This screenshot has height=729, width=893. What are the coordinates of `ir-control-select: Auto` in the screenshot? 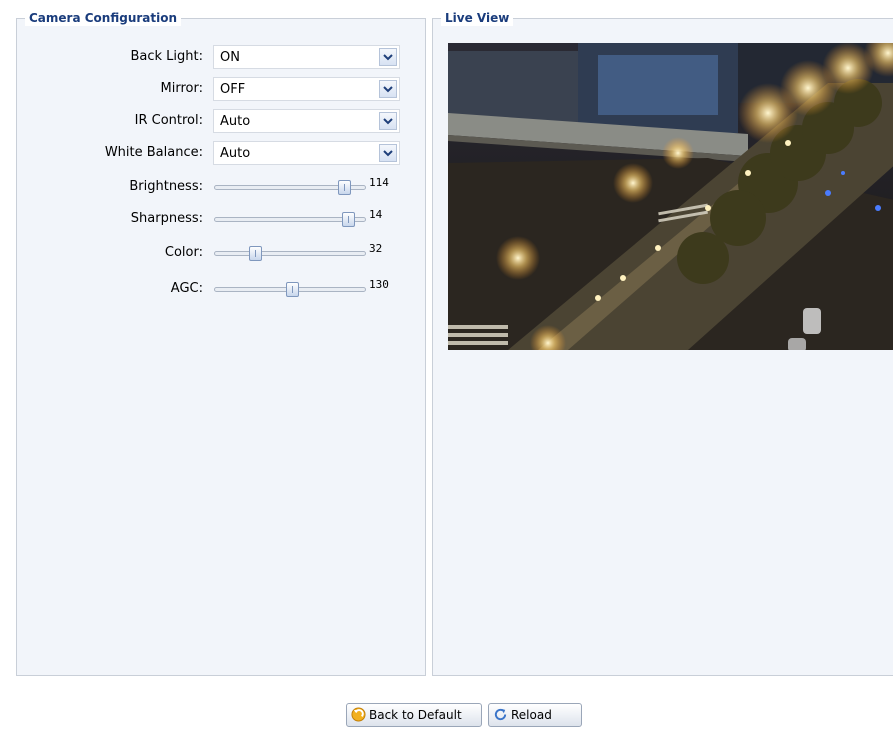 It's located at (306, 121).